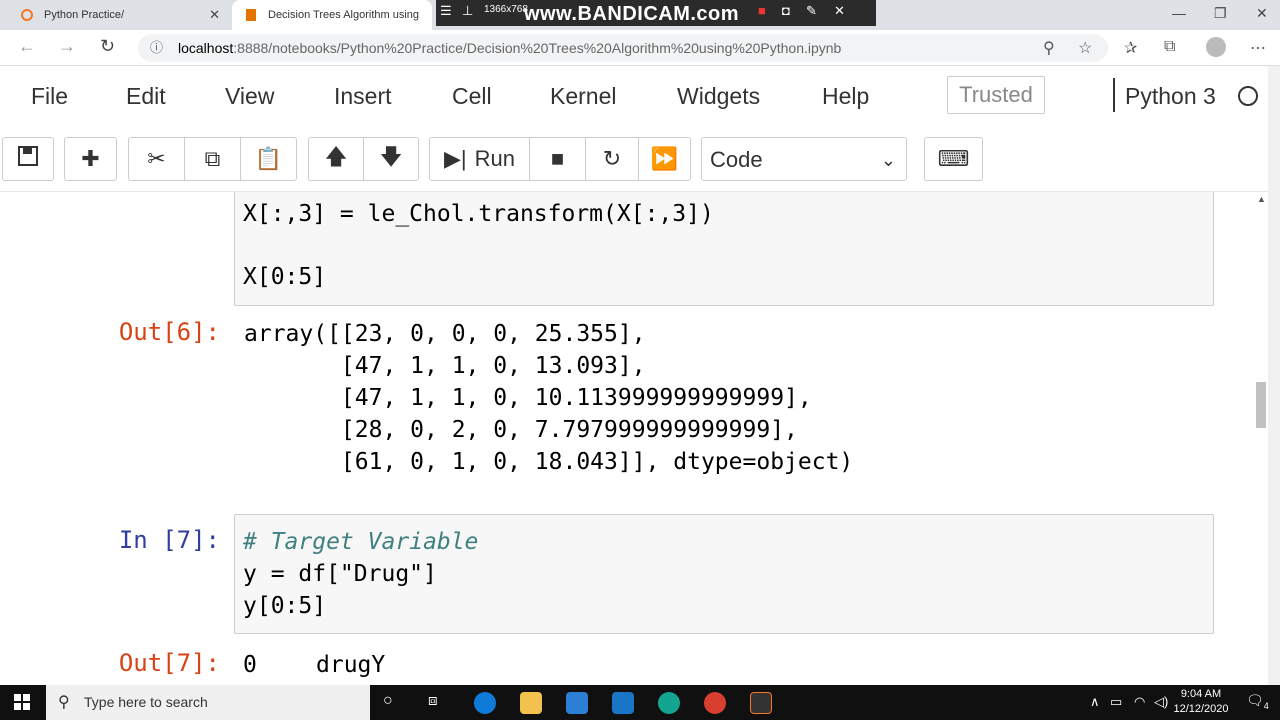 Image resolution: width=1280 pixels, height=720 pixels. What do you see at coordinates (146, 702) in the screenshot?
I see `search-placeholder: Type here to search` at bounding box center [146, 702].